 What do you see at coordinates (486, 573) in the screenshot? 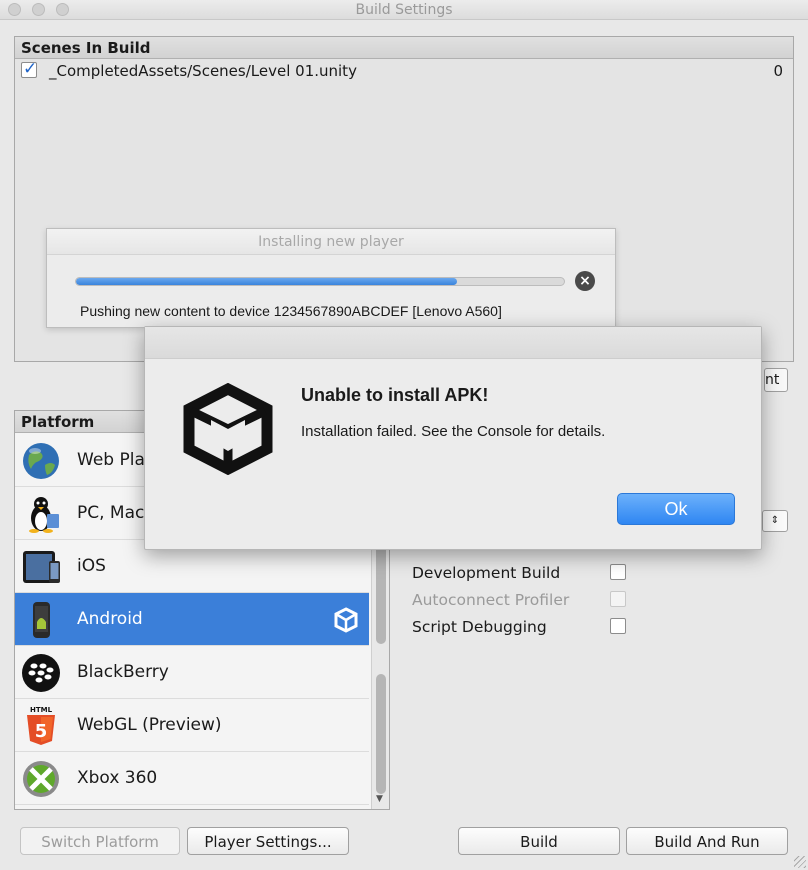
I see `option-label: Development Build` at bounding box center [486, 573].